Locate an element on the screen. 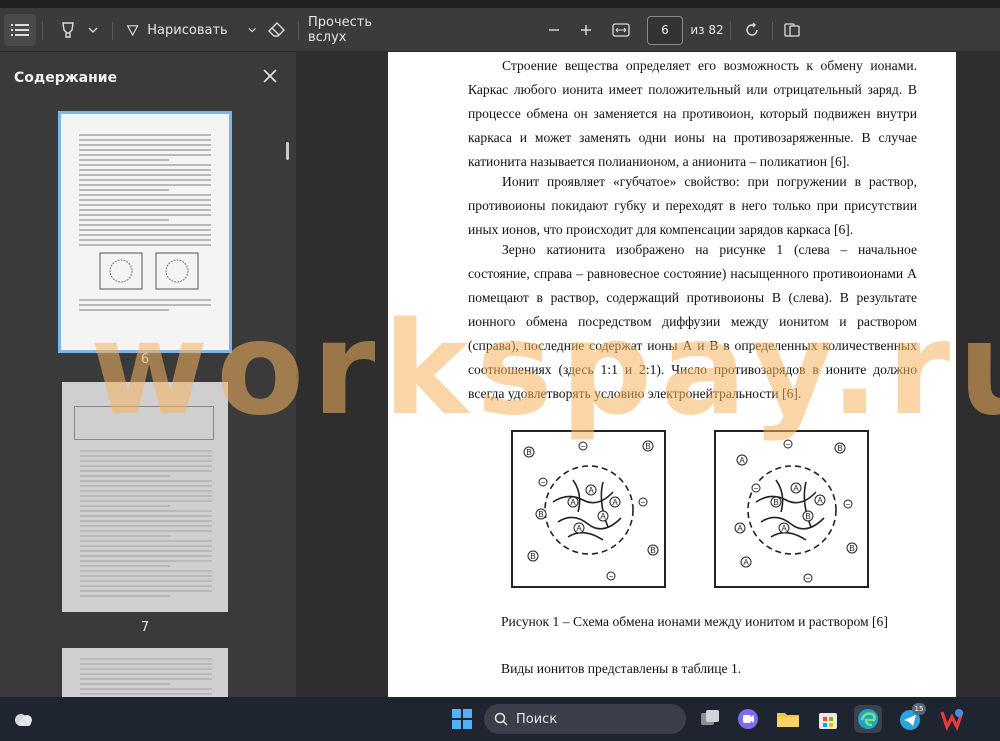  close-icon is located at coordinates (270, 76).